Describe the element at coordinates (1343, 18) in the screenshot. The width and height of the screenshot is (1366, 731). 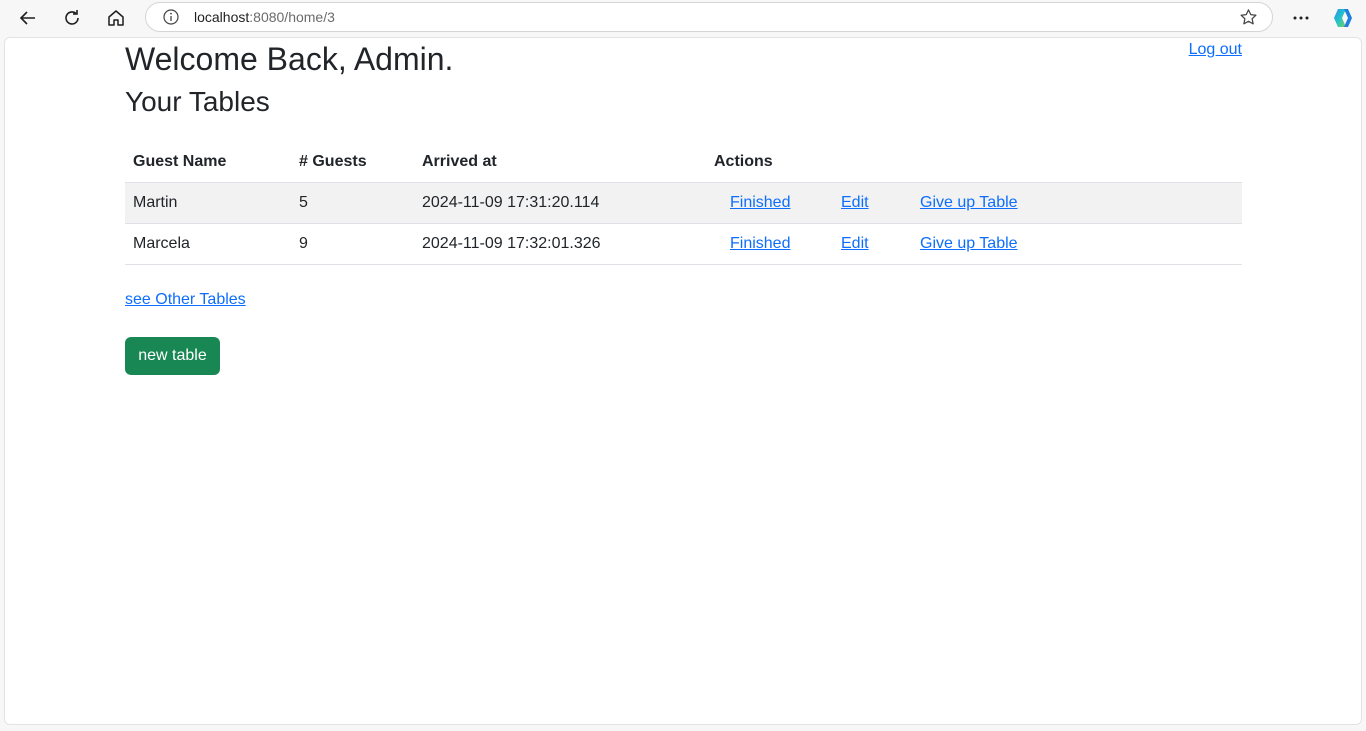
I see `copilot-icon` at that location.